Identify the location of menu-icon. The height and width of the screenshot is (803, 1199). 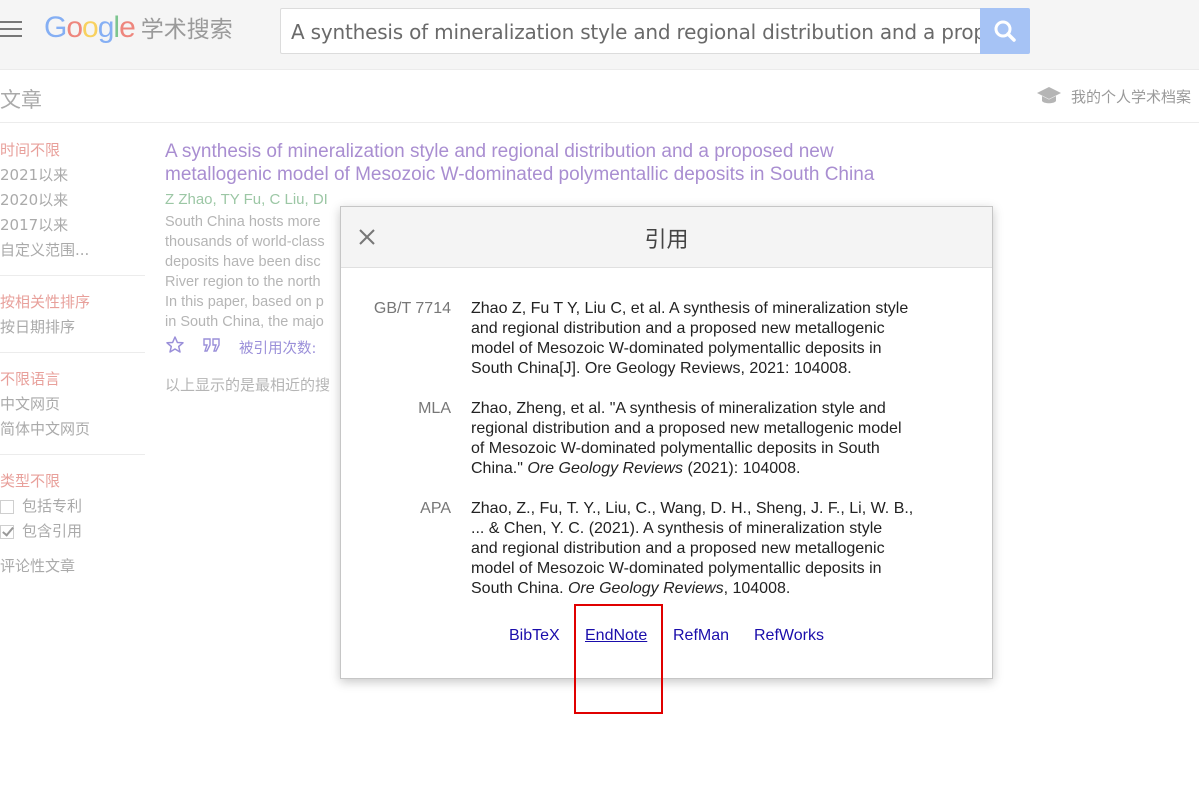
(12, 29).